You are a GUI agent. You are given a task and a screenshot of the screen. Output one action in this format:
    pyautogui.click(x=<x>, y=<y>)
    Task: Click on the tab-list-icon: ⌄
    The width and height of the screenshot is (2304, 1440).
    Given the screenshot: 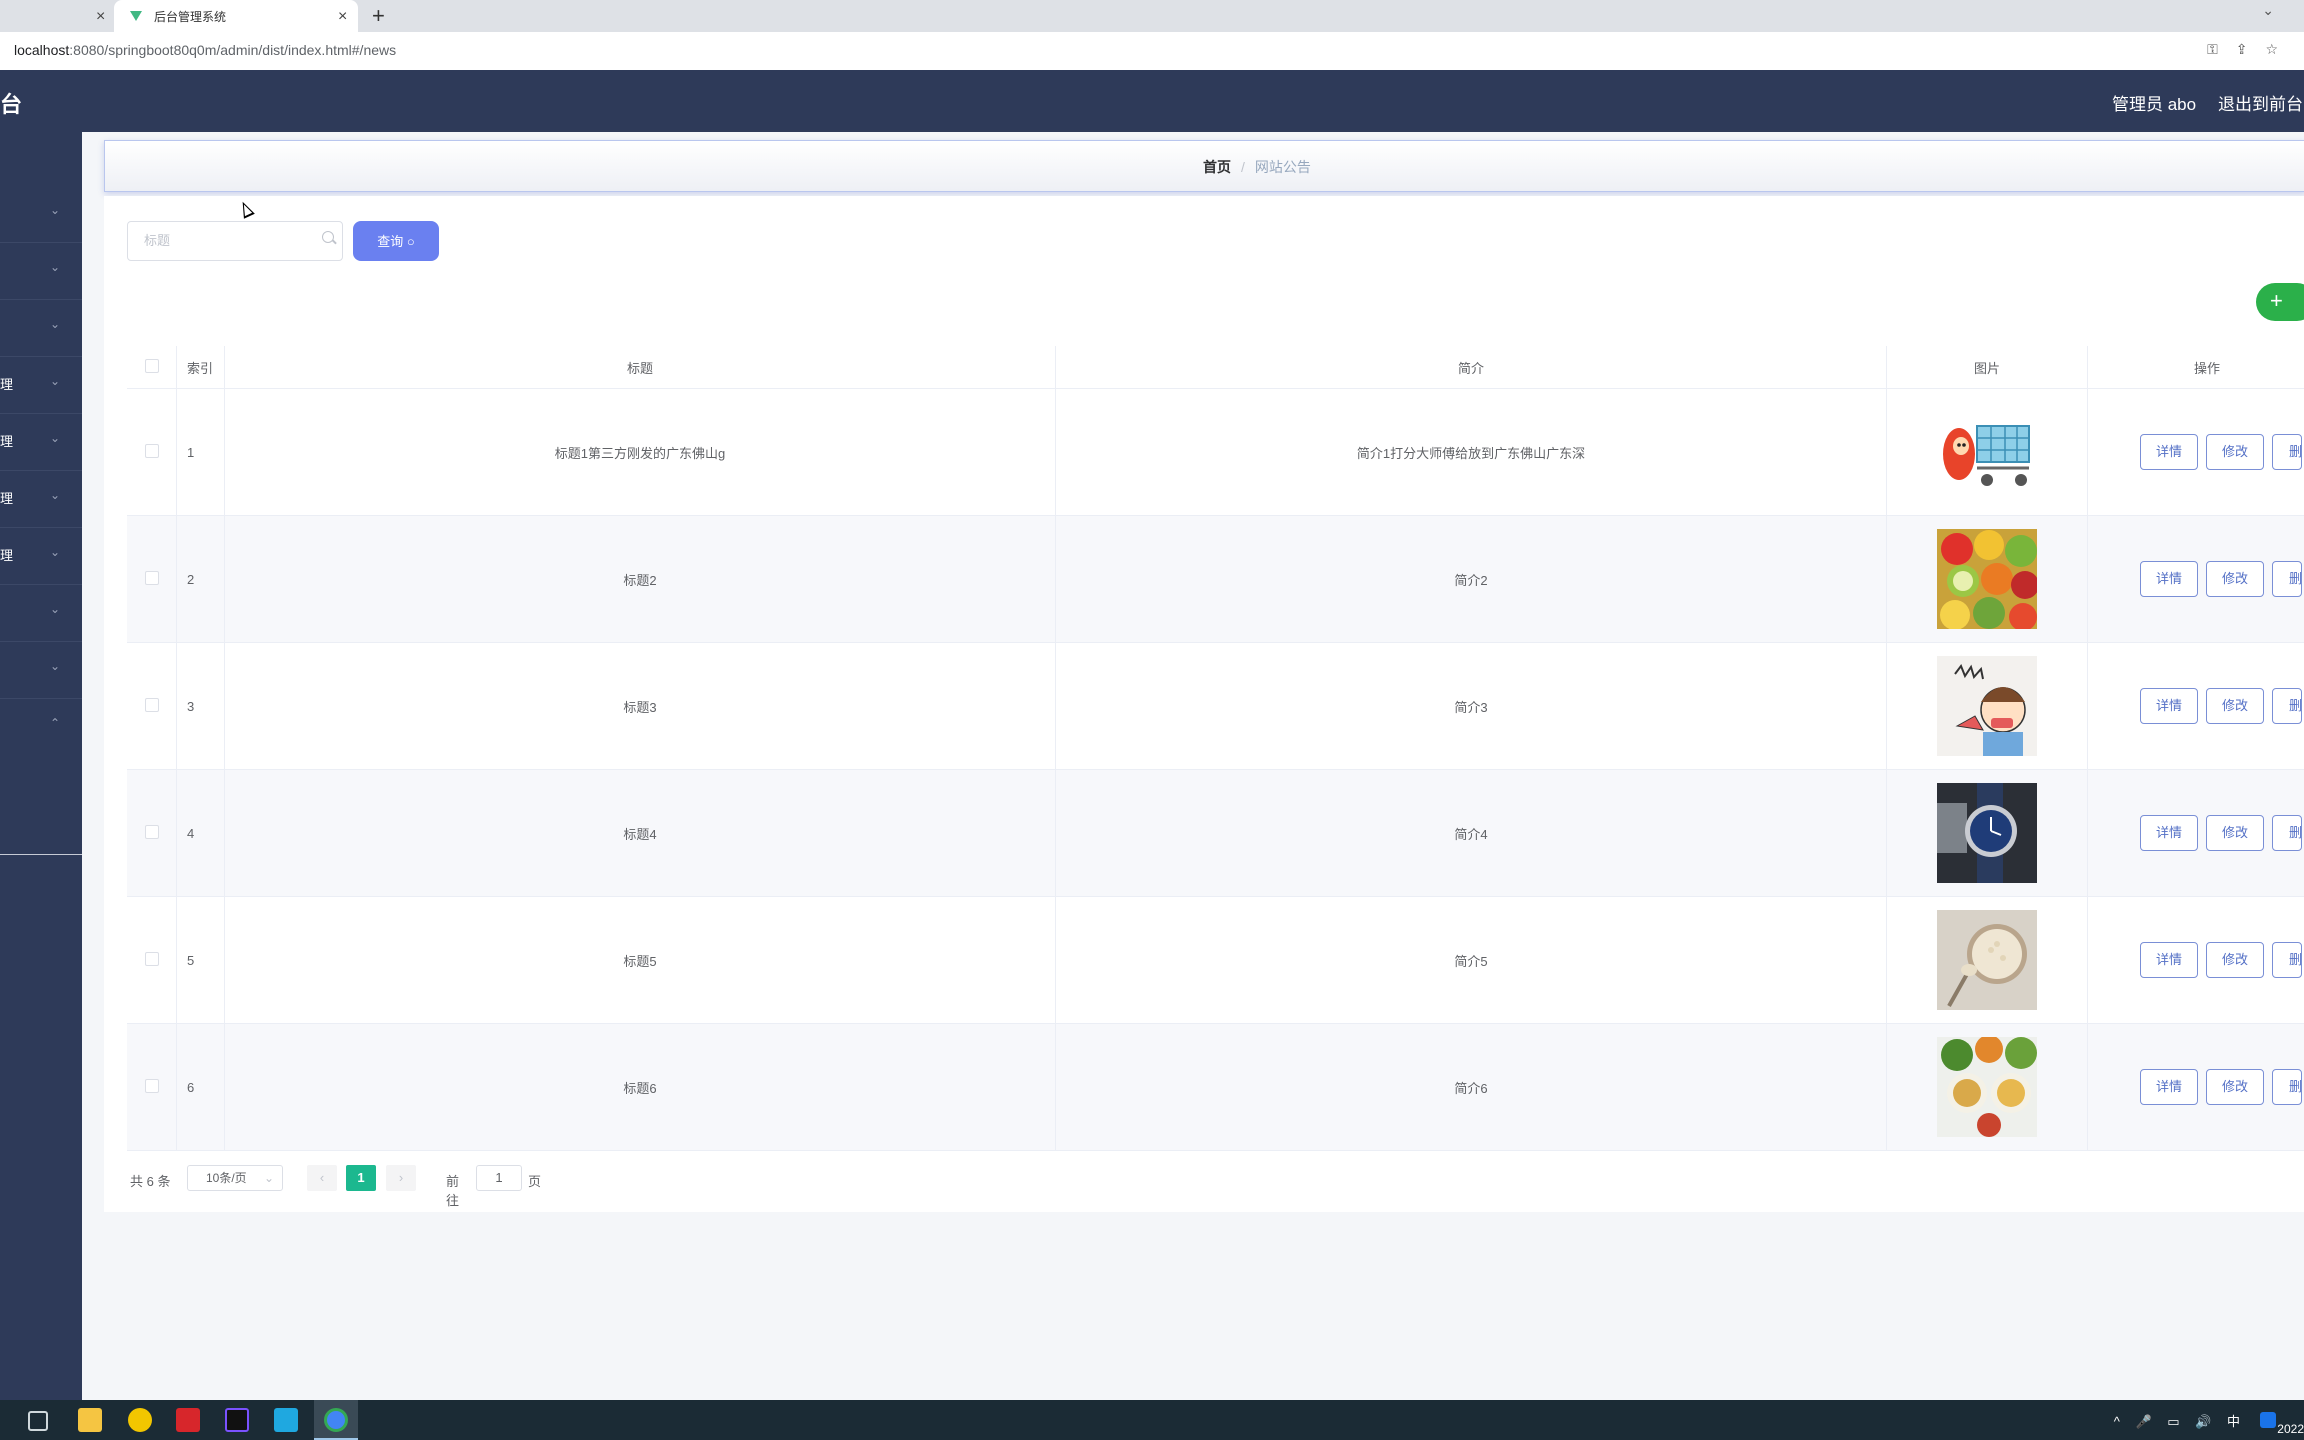 What is the action you would take?
    pyautogui.click(x=2268, y=10)
    